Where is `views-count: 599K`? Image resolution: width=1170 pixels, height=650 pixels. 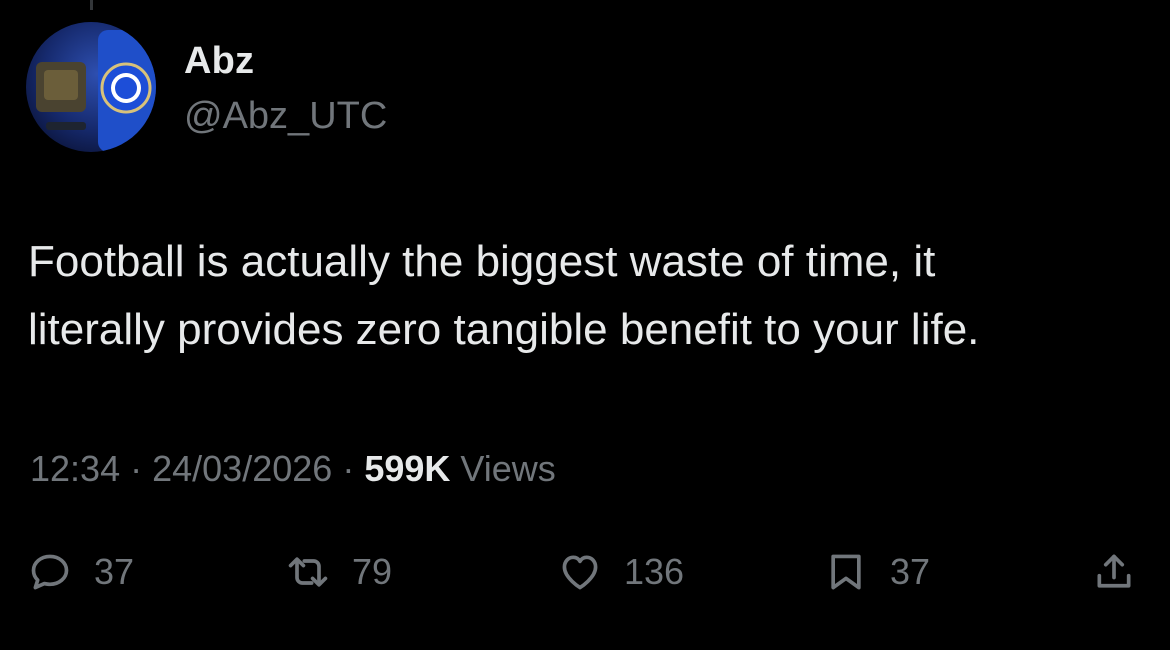 views-count: 599K is located at coordinates (407, 468).